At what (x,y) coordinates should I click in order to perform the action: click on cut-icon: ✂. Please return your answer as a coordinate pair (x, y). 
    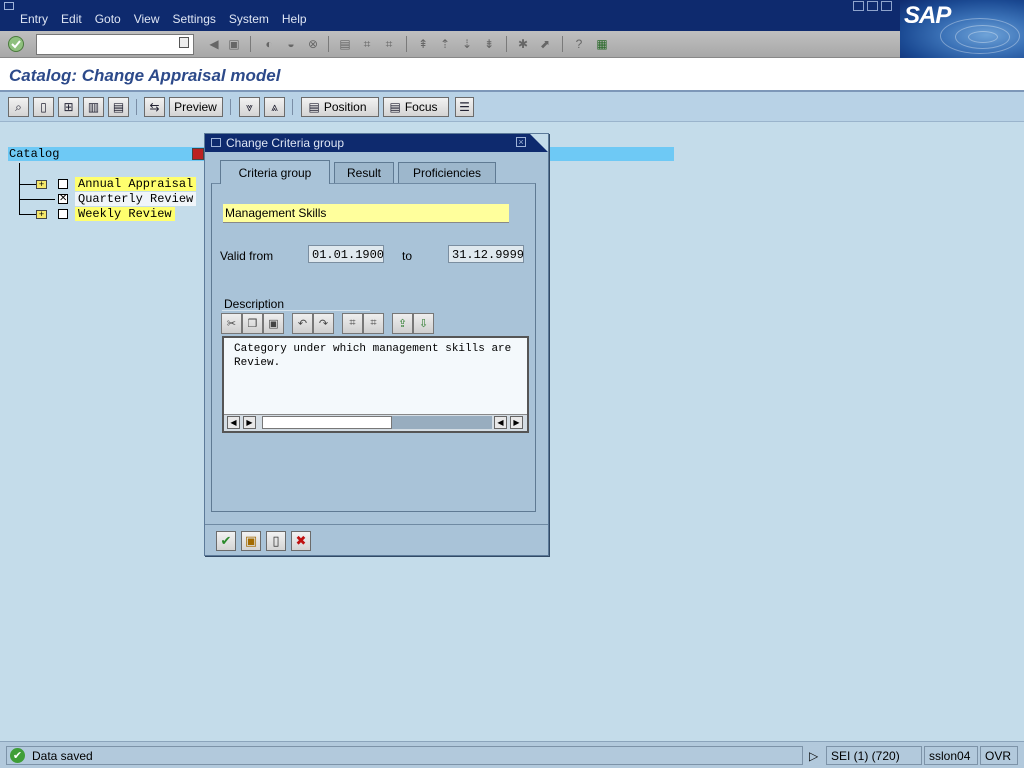
    Looking at the image, I should click on (231, 323).